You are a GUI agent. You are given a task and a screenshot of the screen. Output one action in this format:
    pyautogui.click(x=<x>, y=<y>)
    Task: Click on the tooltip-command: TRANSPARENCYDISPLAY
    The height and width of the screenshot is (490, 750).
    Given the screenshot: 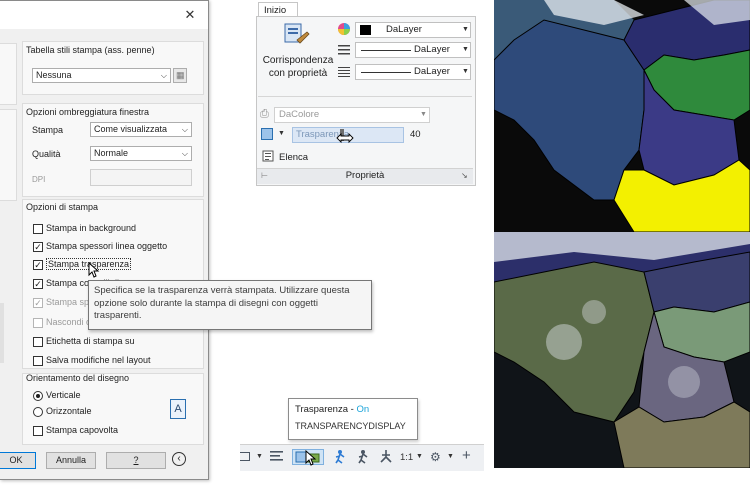 What is the action you would take?
    pyautogui.click(x=350, y=426)
    